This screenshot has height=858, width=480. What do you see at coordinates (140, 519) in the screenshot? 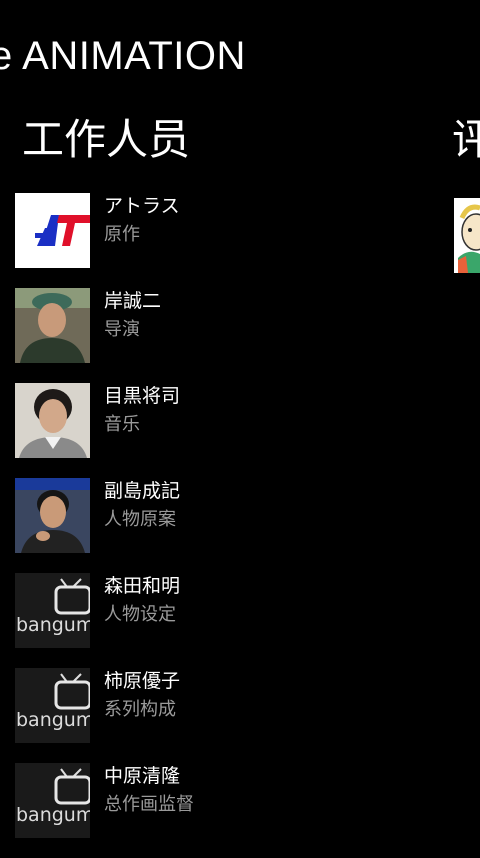
I see `staff-role: 人物原案` at bounding box center [140, 519].